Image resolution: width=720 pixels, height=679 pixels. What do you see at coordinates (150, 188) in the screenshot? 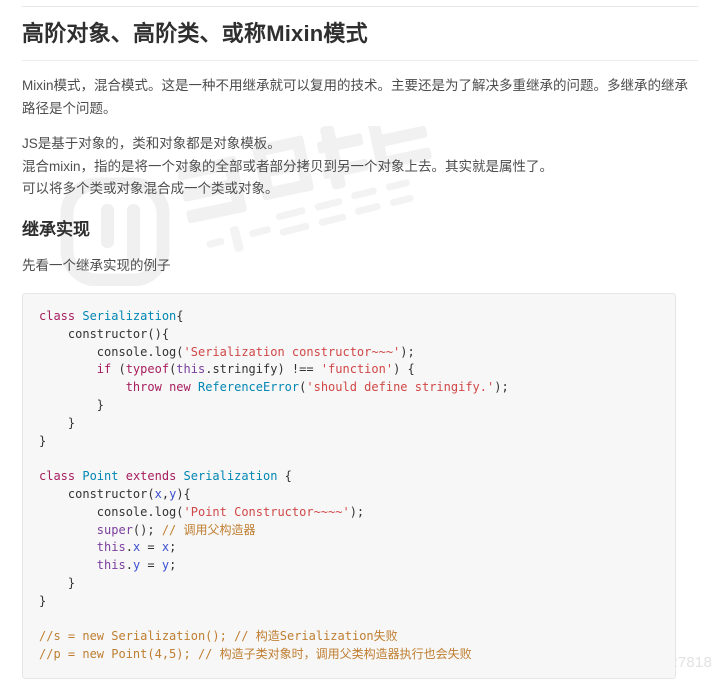
I see `explanation-line: 可以将多个类或对象混合成一个类或对象。` at bounding box center [150, 188].